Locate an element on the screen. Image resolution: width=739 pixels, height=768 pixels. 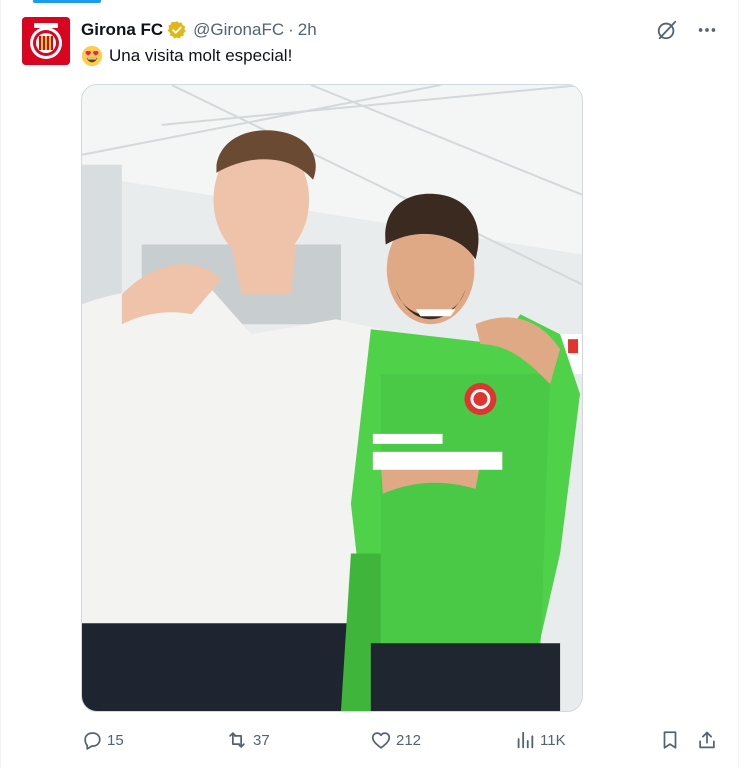
tweet-header: Girona FC @GironaFC · 2h is located at coordinates (400, 30).